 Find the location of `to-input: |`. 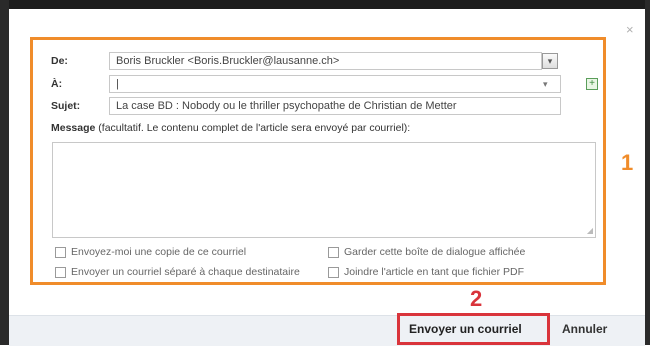

to-input: | is located at coordinates (335, 84).